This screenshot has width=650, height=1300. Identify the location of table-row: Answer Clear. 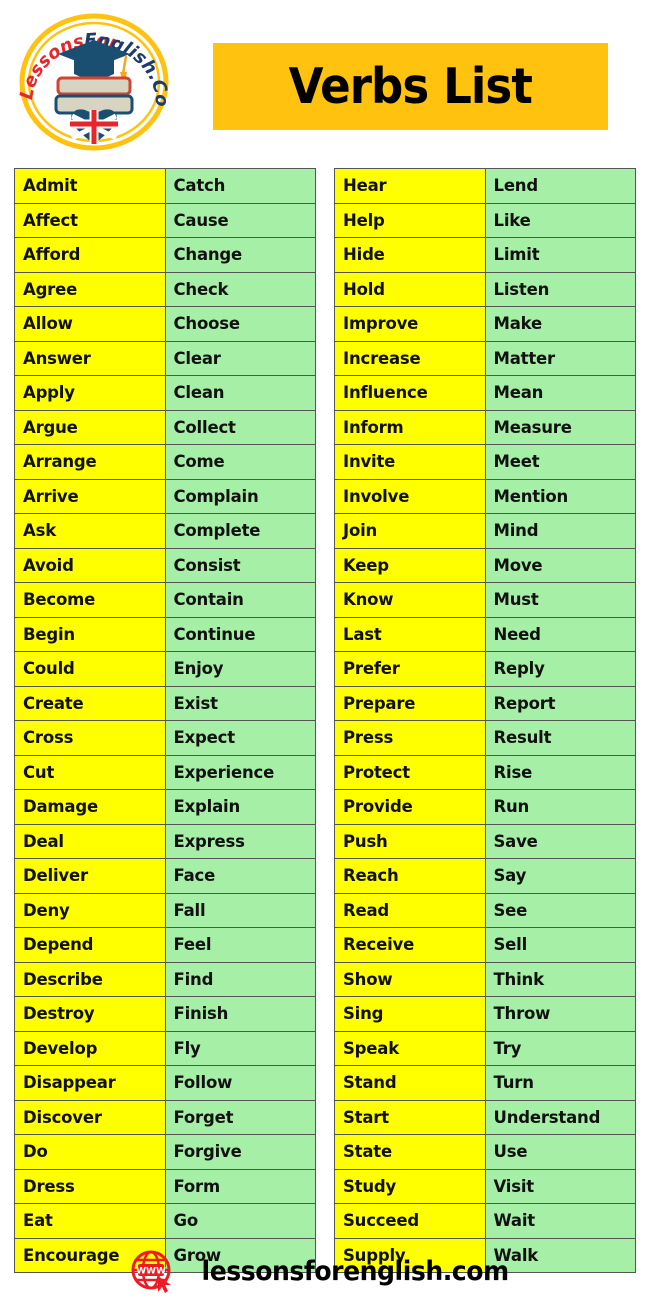
(165, 358).